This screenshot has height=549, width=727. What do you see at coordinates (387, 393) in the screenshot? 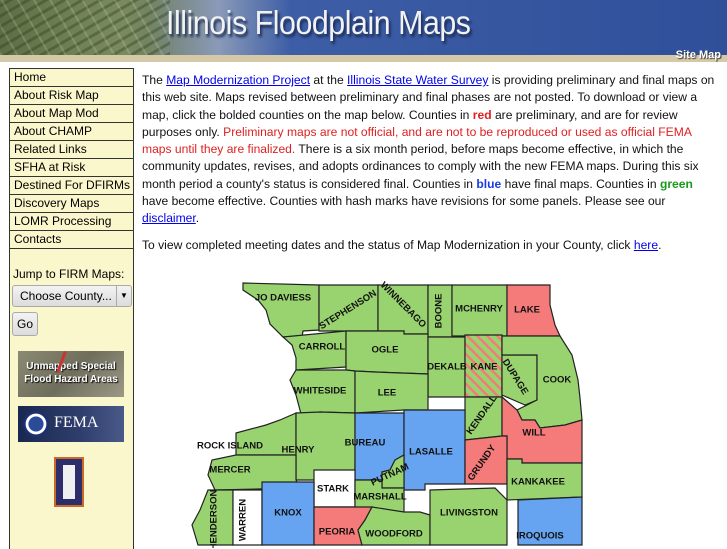
I see `county-label-lee: LEE` at bounding box center [387, 393].